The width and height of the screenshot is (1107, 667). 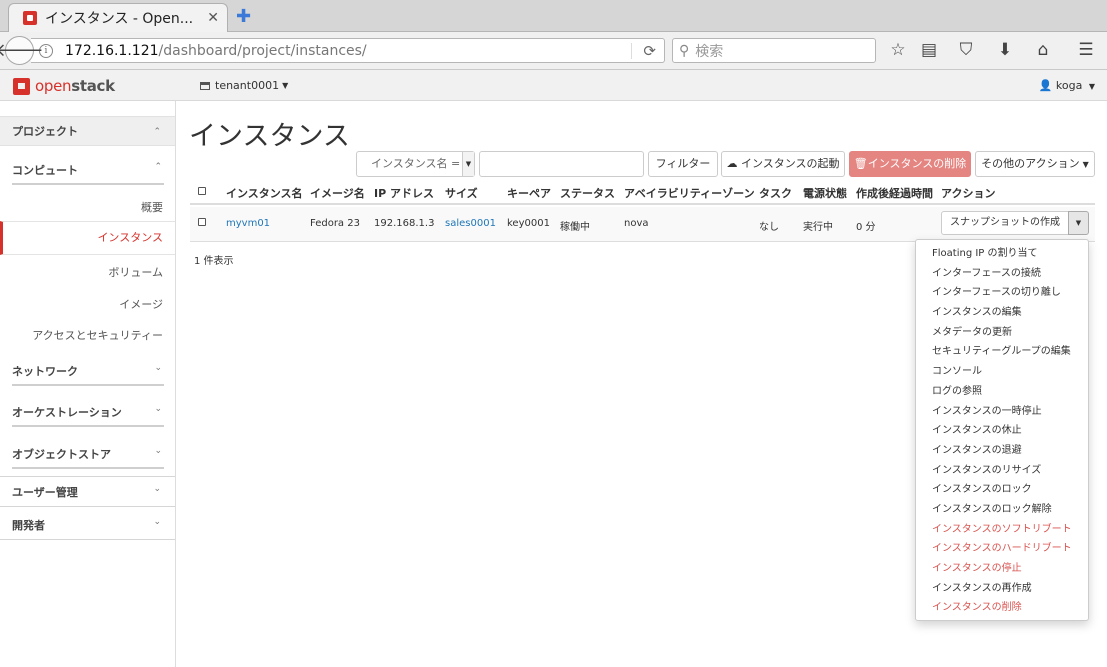 I want to click on sidebar-section-network: ネットワーク ⌄, so click(x=88, y=374).